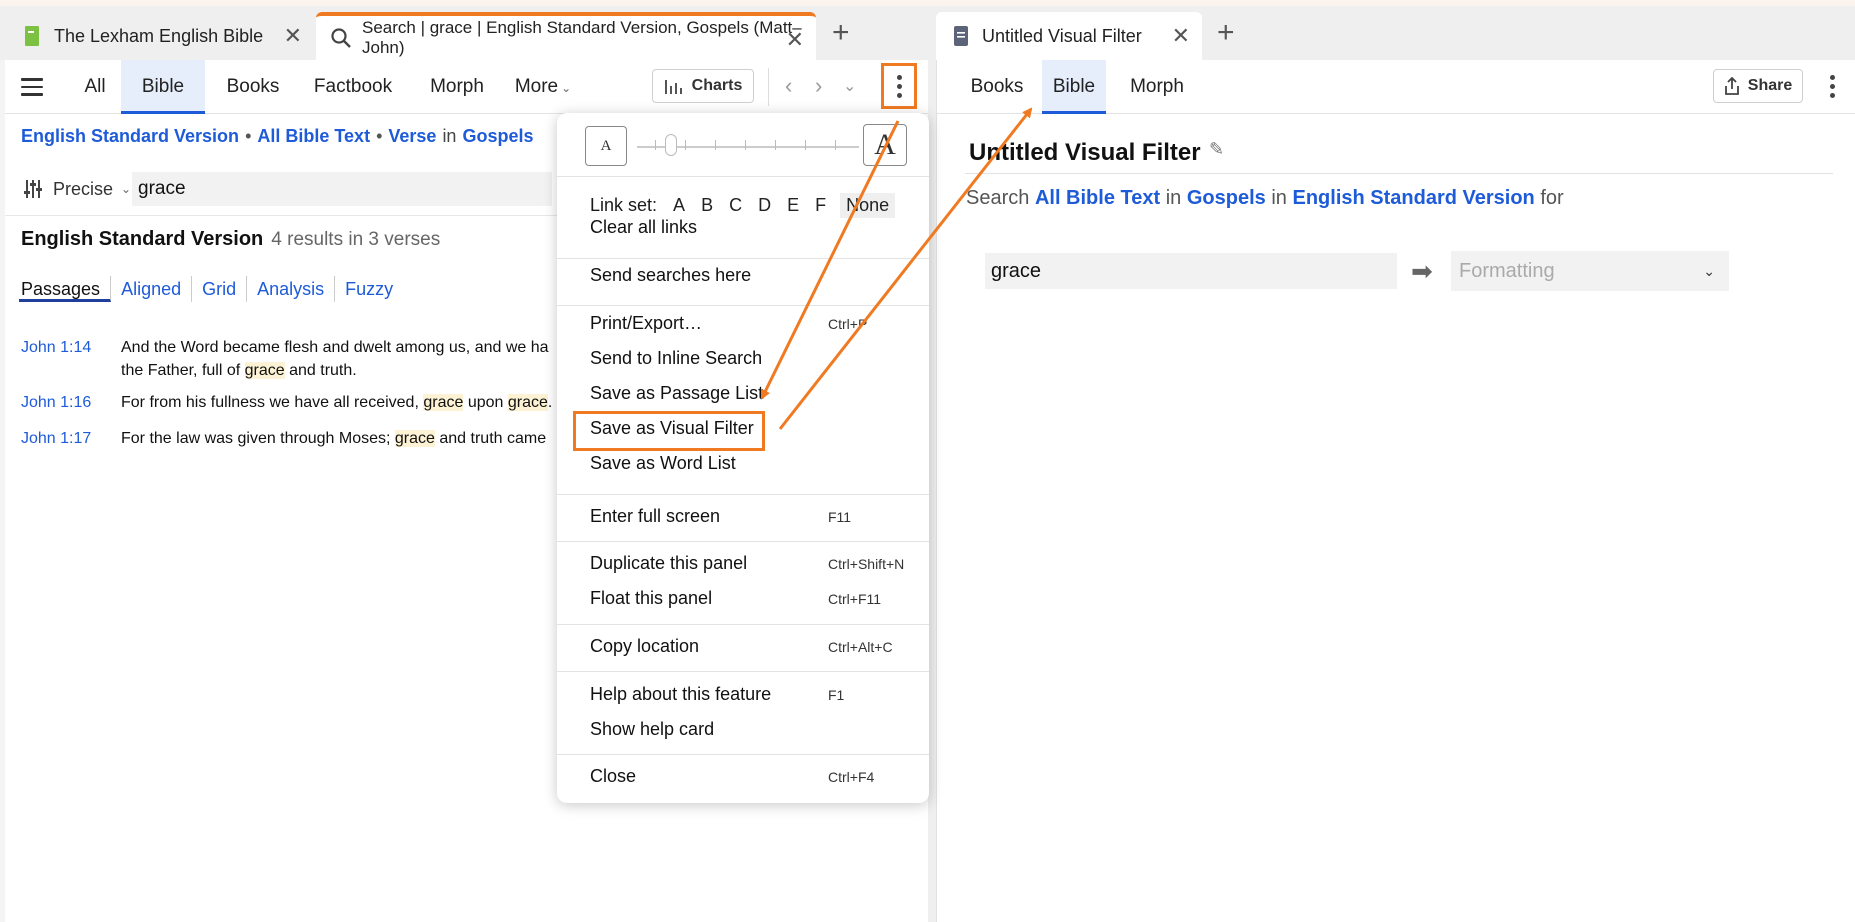 Image resolution: width=1855 pixels, height=922 pixels. I want to click on verse-fragment: upon, so click(485, 402).